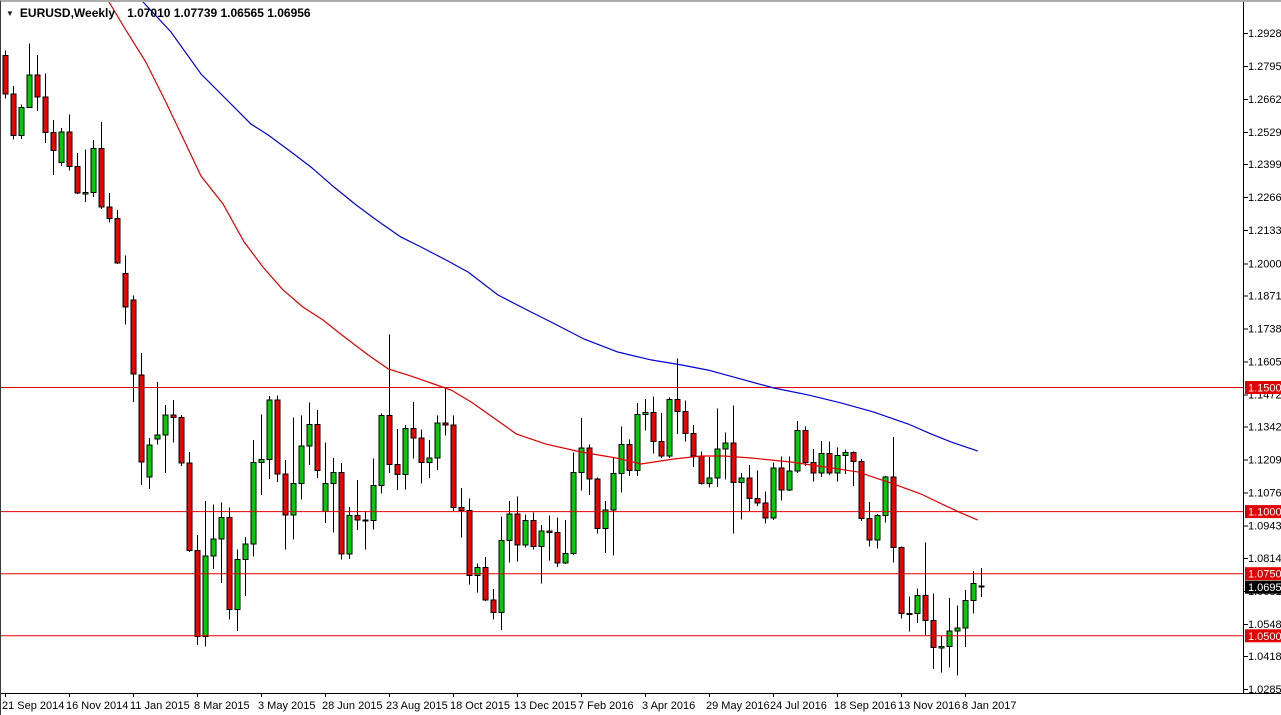  What do you see at coordinates (606, 706) in the screenshot?
I see `x-tick-label: 7 Feb 2016` at bounding box center [606, 706].